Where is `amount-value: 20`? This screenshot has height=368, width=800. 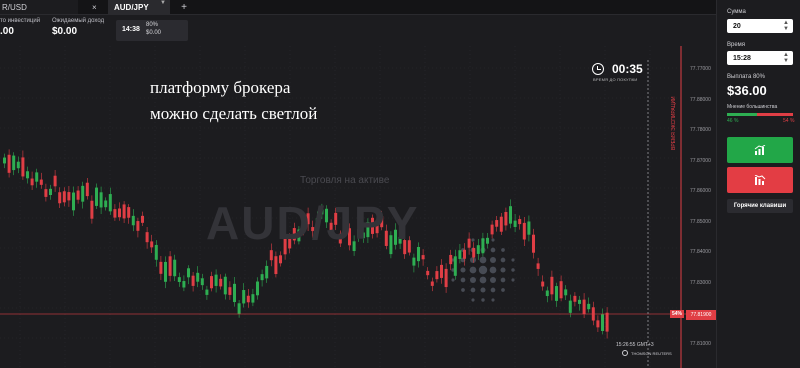 amount-value: 20 is located at coordinates (737, 26).